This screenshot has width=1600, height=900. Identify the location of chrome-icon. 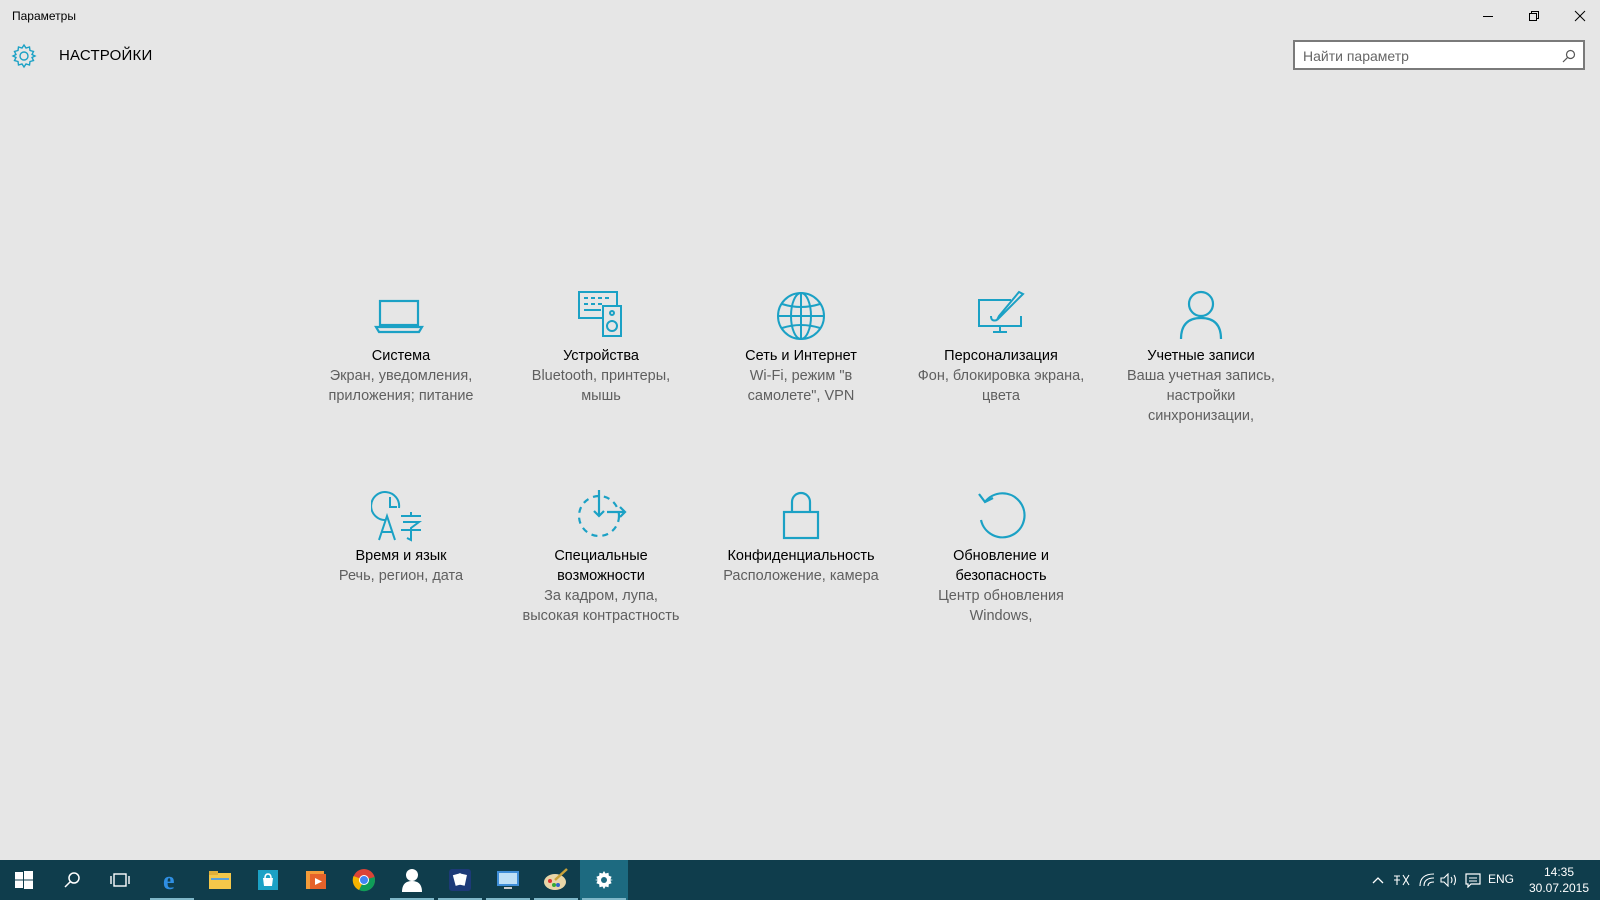
(363, 880).